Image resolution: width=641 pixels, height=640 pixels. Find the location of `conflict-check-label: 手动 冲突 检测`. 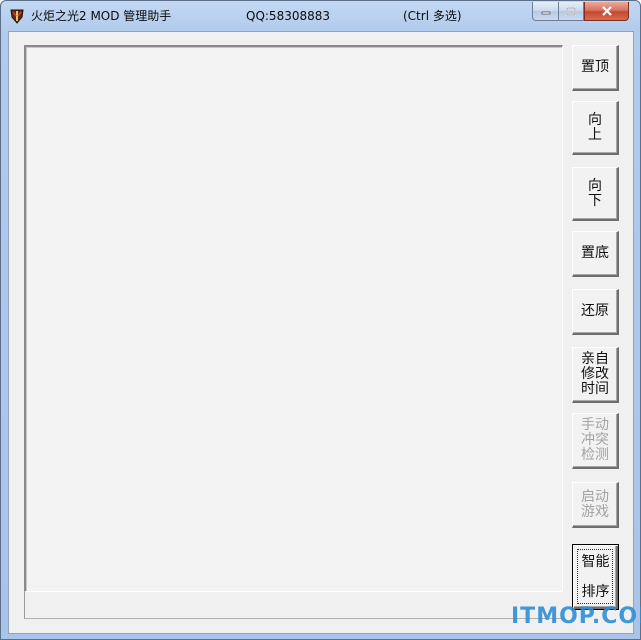

conflict-check-label: 手动 冲突 检测 is located at coordinates (595, 440).